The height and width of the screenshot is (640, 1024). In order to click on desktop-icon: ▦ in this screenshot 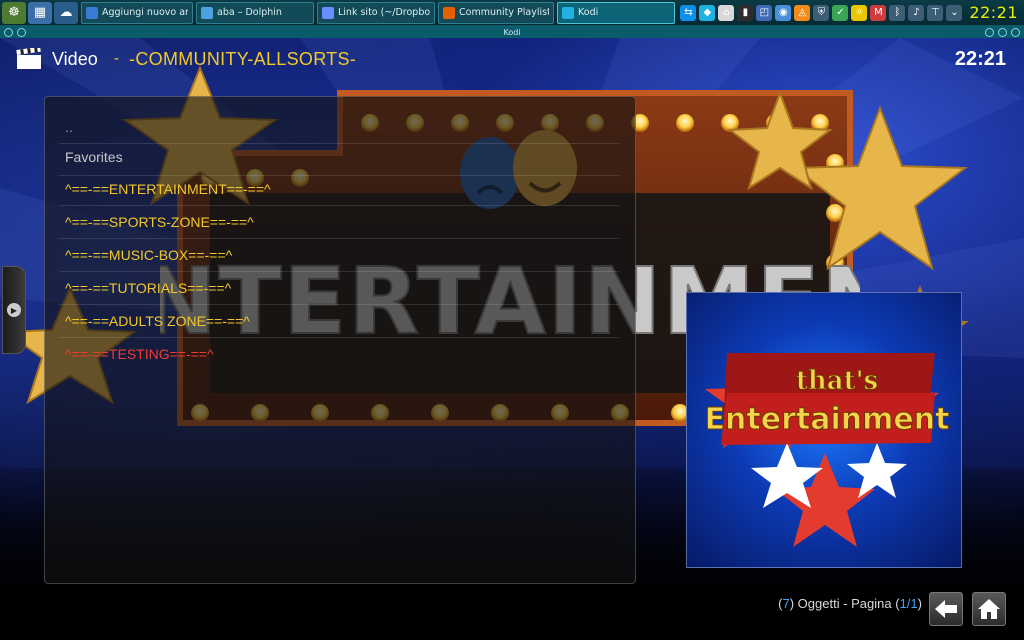, I will do `click(40, 12)`.